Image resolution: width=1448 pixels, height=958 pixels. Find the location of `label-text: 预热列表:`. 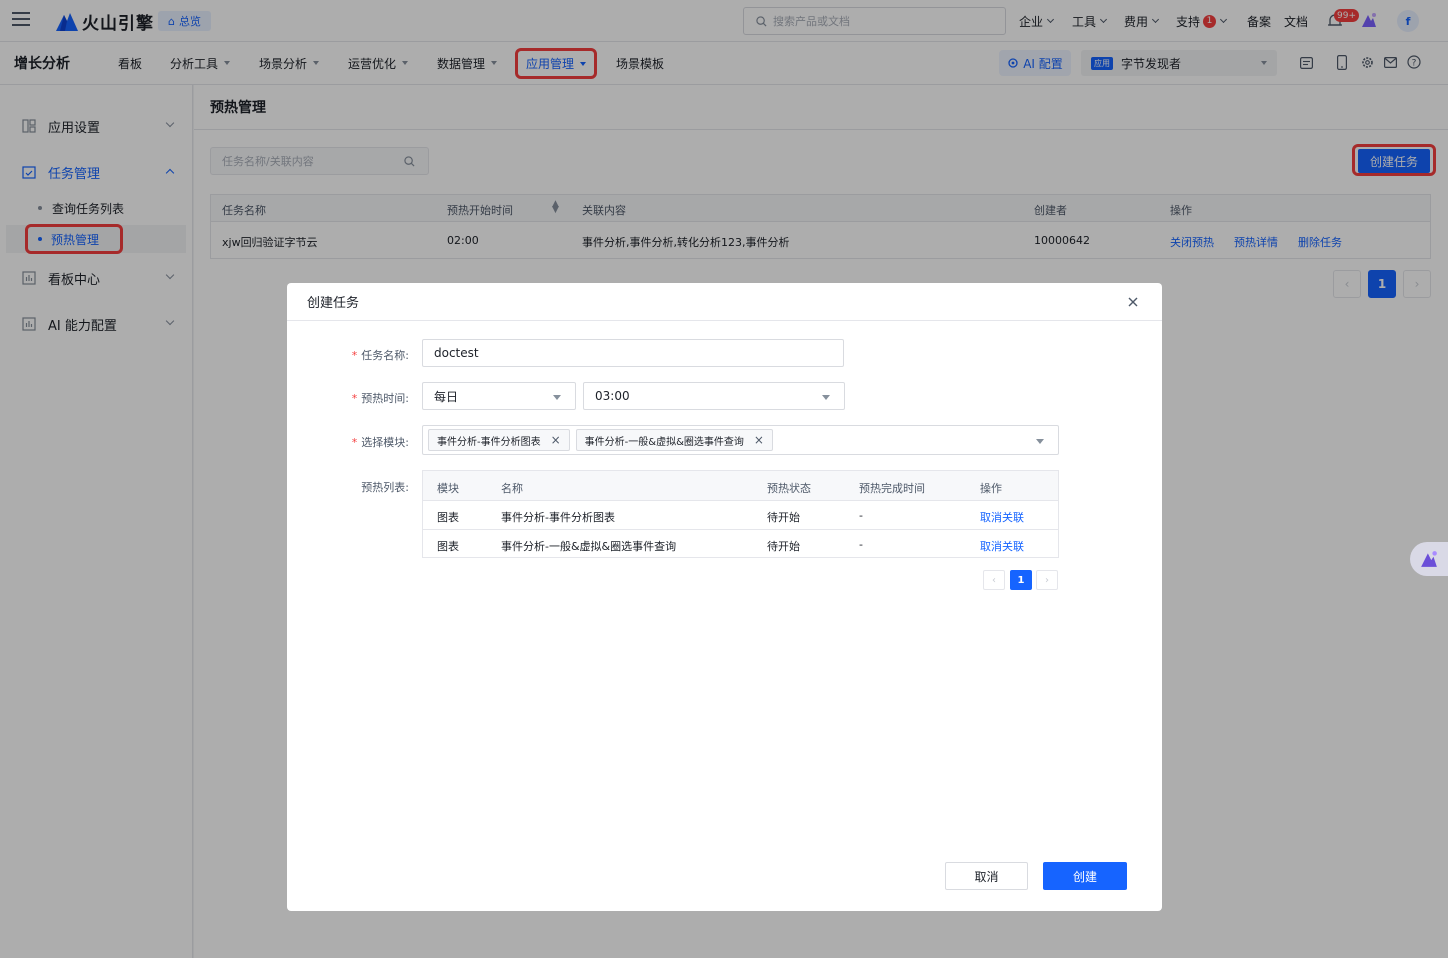

label-text: 预热列表: is located at coordinates (385, 487).